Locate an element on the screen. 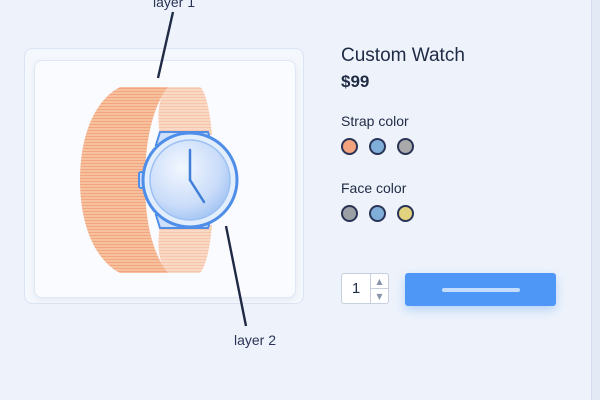  watch-case is located at coordinates (188, 180).